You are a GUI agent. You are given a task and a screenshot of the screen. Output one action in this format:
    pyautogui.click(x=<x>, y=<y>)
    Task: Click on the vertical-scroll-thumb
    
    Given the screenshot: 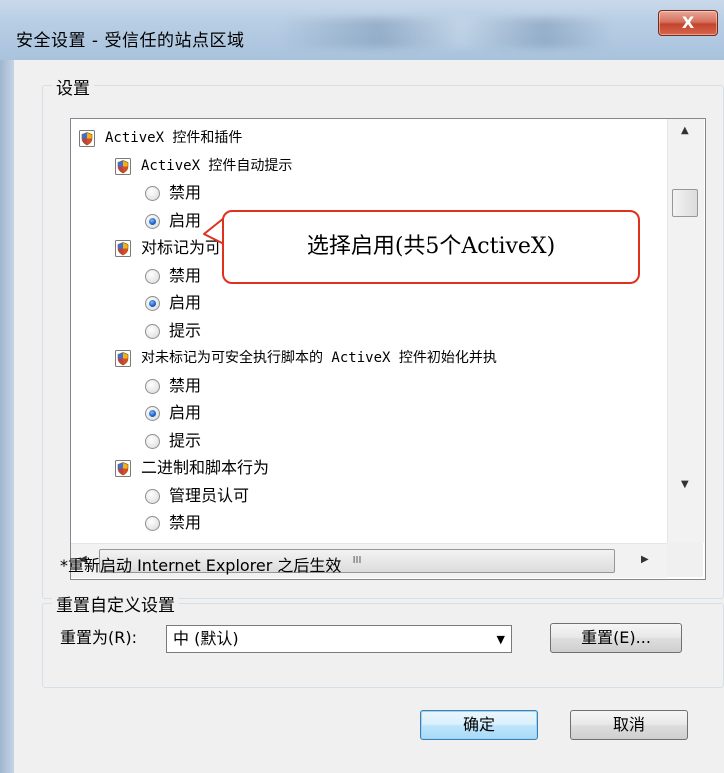 What is the action you would take?
    pyautogui.click(x=685, y=203)
    